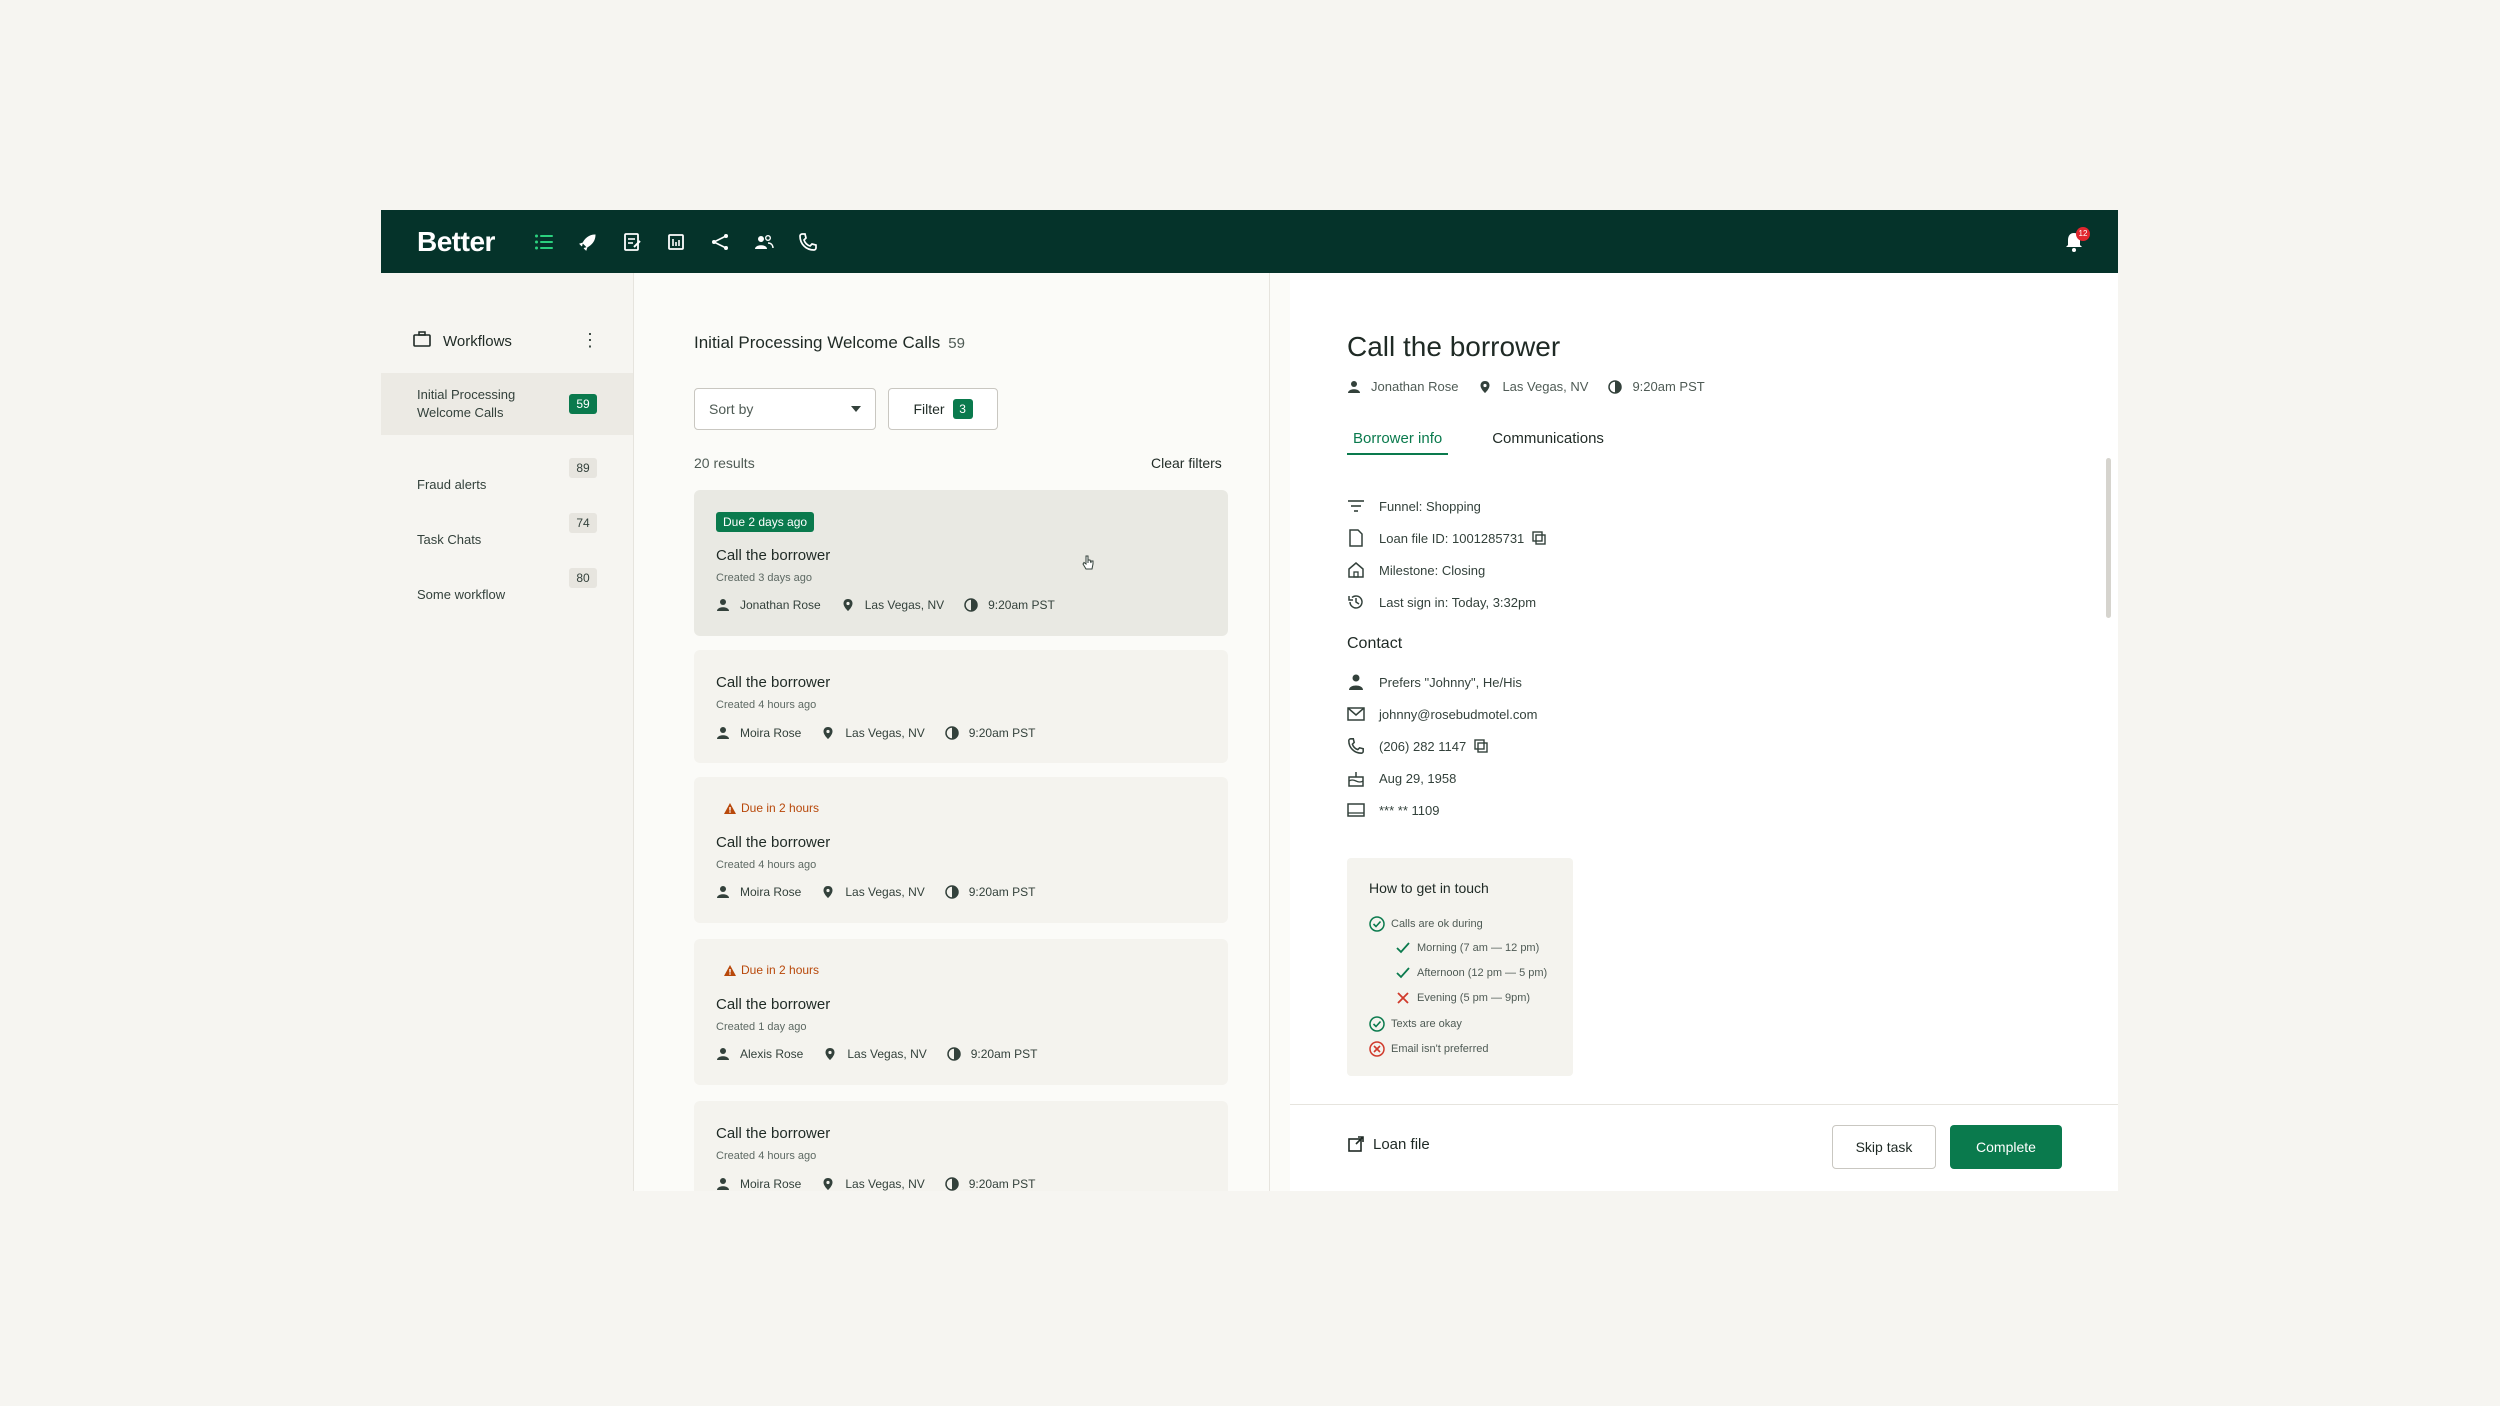  Describe the element at coordinates (507, 404) in the screenshot. I see `sidebar-item-initial-processing: Initial Processing Welcome Calls 59` at that location.